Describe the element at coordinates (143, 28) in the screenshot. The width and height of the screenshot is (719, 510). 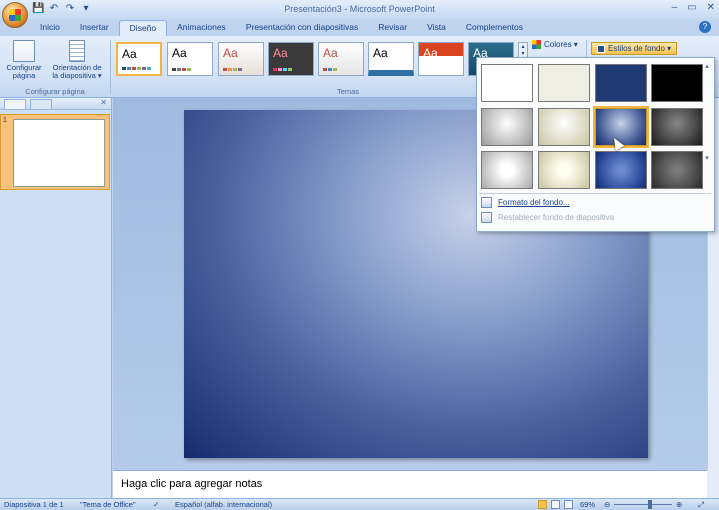
I see `tab-diseno: Diseño` at that location.